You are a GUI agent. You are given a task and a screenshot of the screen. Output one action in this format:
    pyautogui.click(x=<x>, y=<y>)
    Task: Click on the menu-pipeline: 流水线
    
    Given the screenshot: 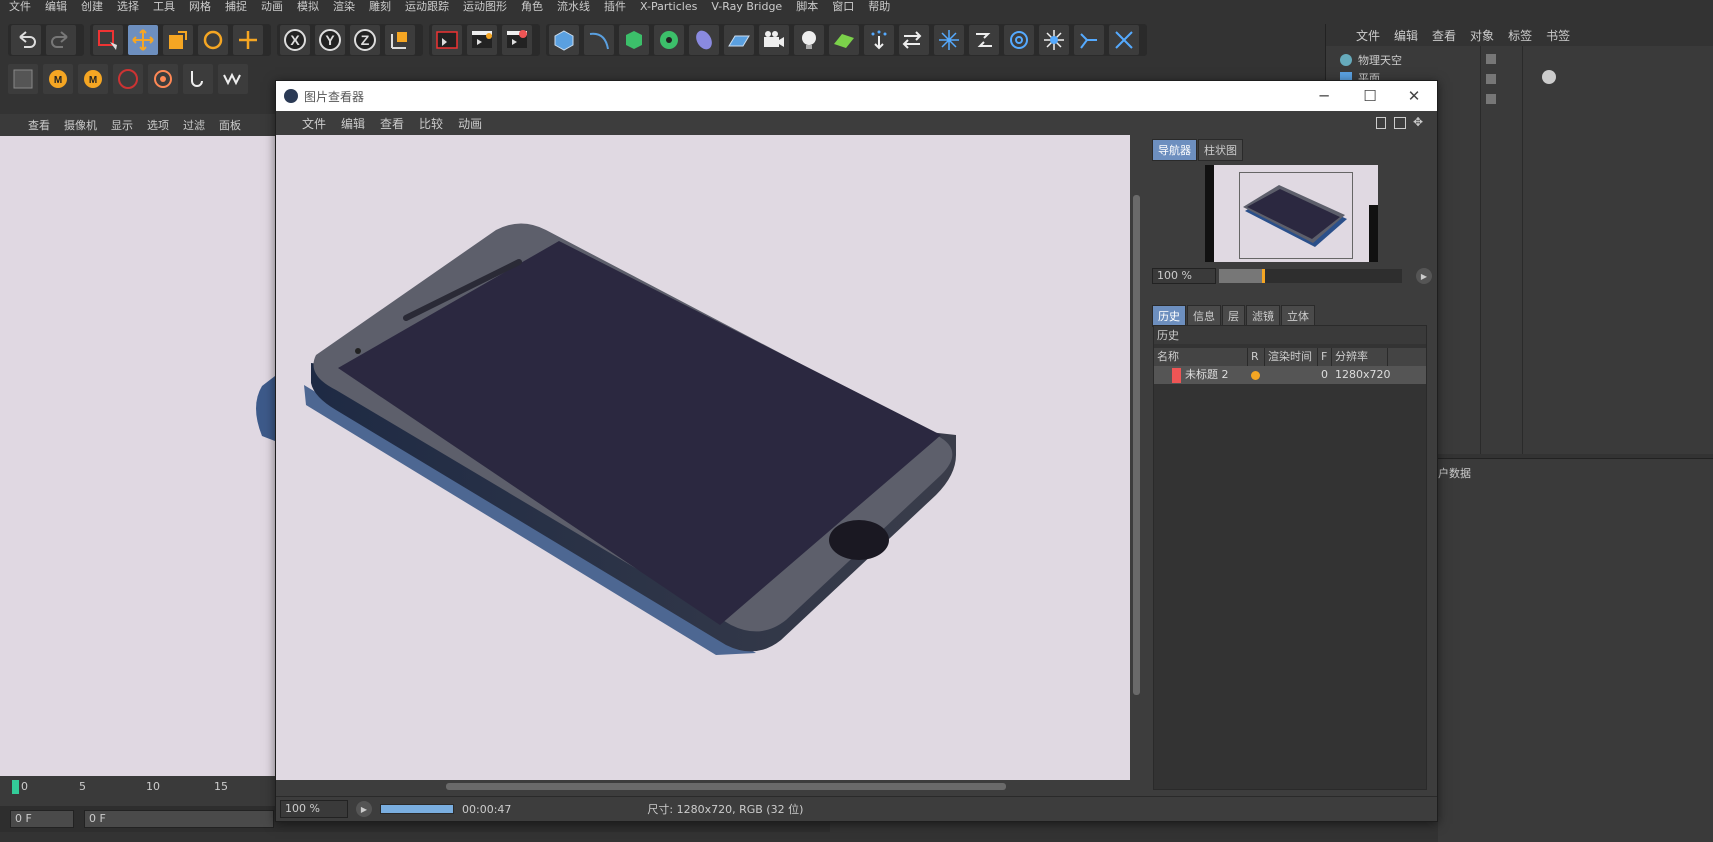 What is the action you would take?
    pyautogui.click(x=573, y=7)
    